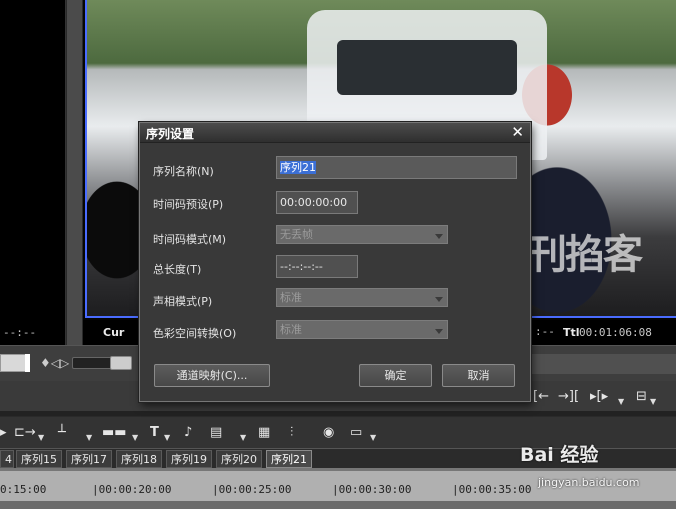 The width and height of the screenshot is (676, 509). Describe the element at coordinates (239, 459) in the screenshot. I see `tab-seq20: 序列20` at that location.